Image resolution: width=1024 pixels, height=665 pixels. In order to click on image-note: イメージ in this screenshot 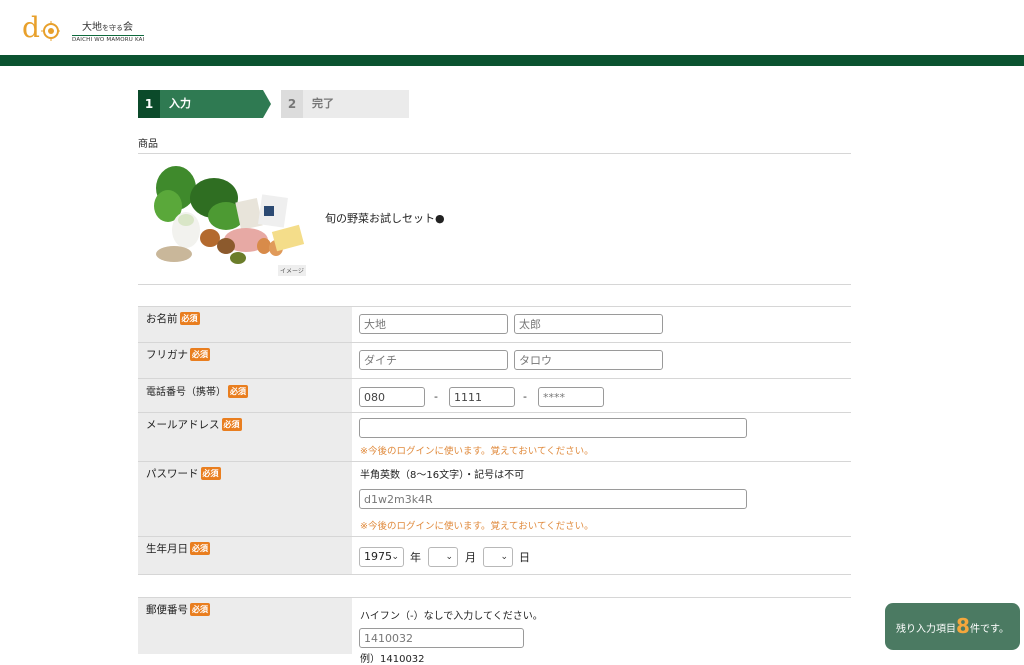, I will do `click(292, 270)`.